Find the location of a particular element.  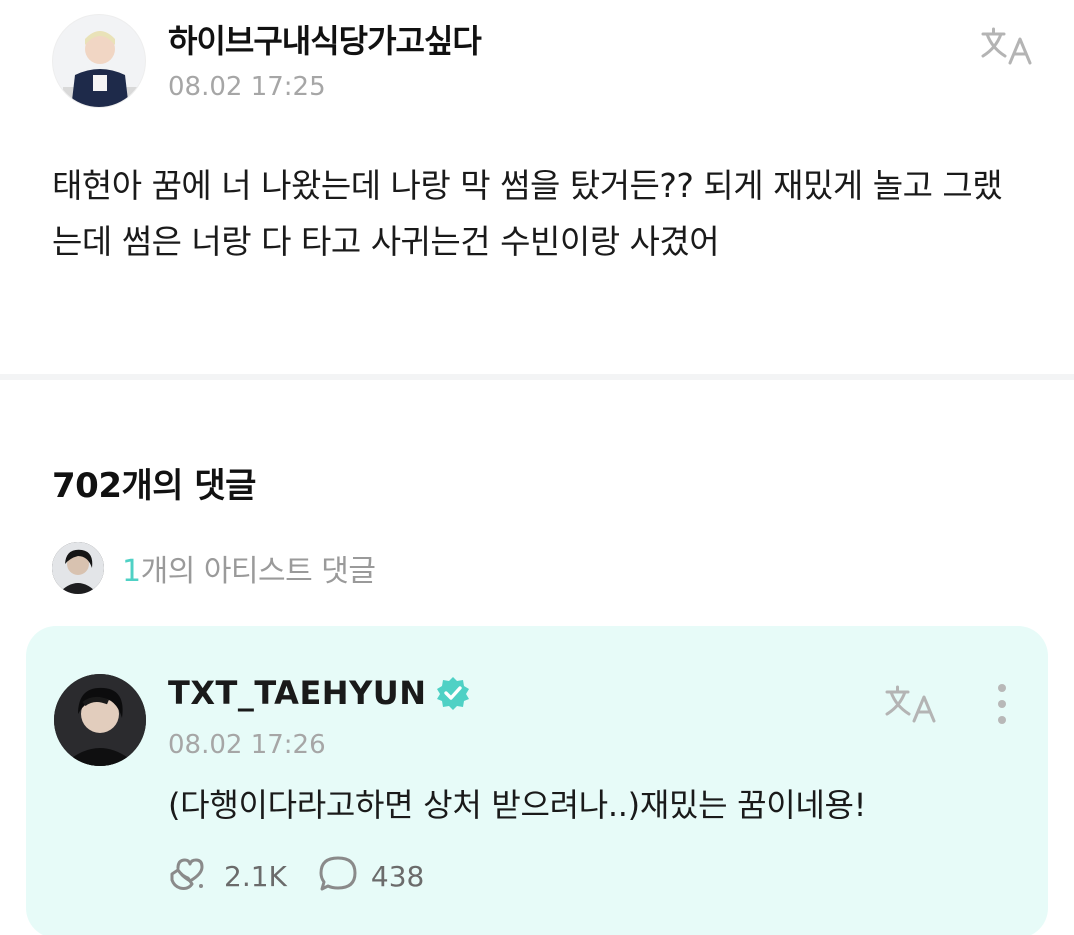

artist-summary-avatar is located at coordinates (78, 568).